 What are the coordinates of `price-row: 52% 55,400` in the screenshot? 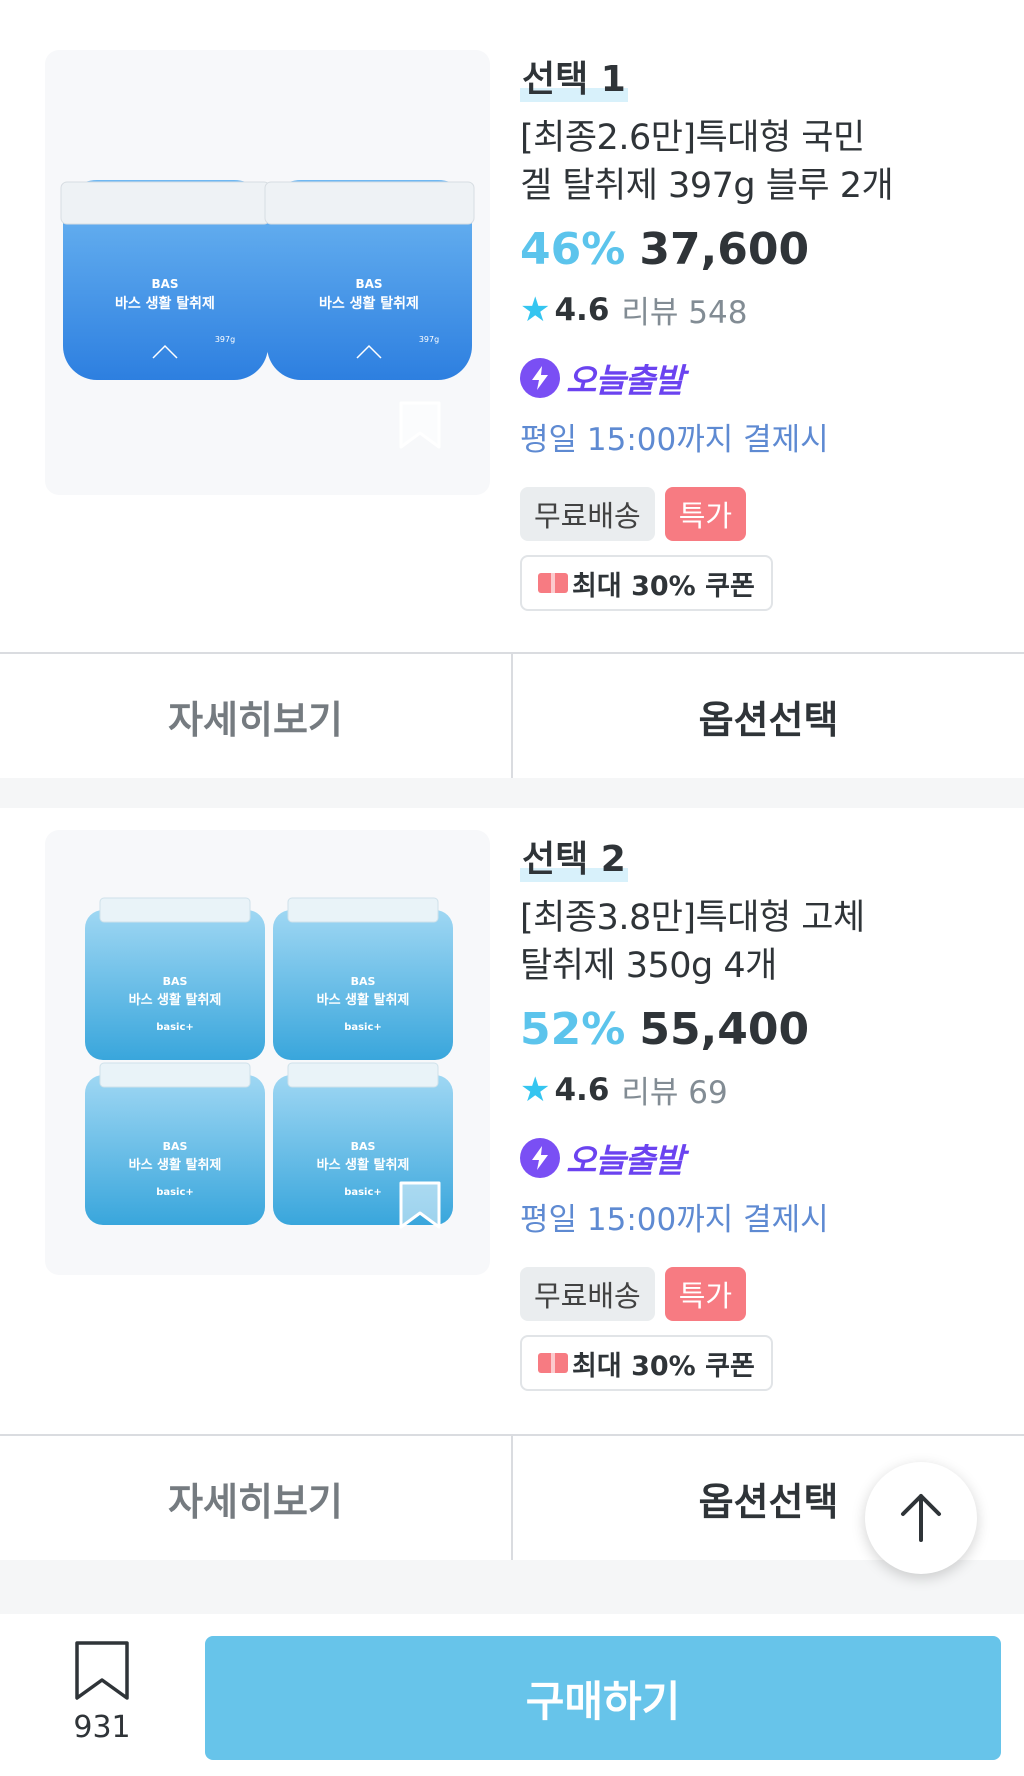 It's located at (760, 1029).